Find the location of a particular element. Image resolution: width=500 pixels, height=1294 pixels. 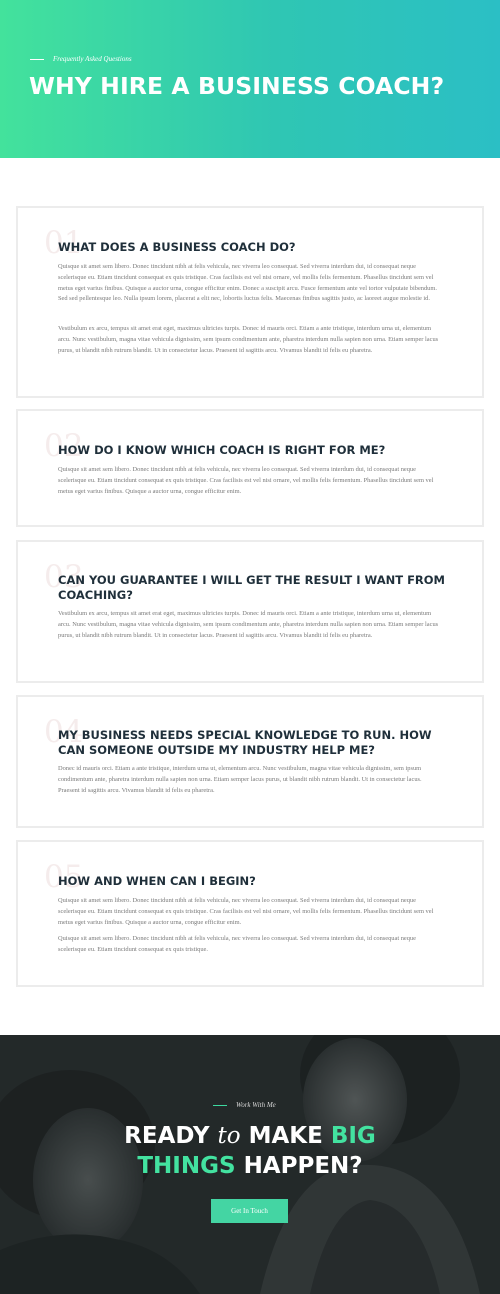

page-title: WHY HIRE A BUSINESS COACH? is located at coordinates (237, 86).